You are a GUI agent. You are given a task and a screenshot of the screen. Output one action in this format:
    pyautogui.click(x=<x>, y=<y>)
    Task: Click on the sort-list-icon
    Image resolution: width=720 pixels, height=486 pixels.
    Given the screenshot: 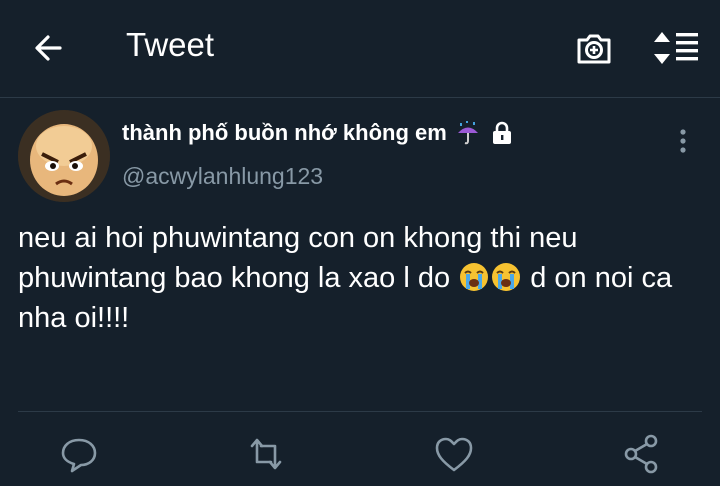 What is the action you would take?
    pyautogui.click(x=676, y=48)
    